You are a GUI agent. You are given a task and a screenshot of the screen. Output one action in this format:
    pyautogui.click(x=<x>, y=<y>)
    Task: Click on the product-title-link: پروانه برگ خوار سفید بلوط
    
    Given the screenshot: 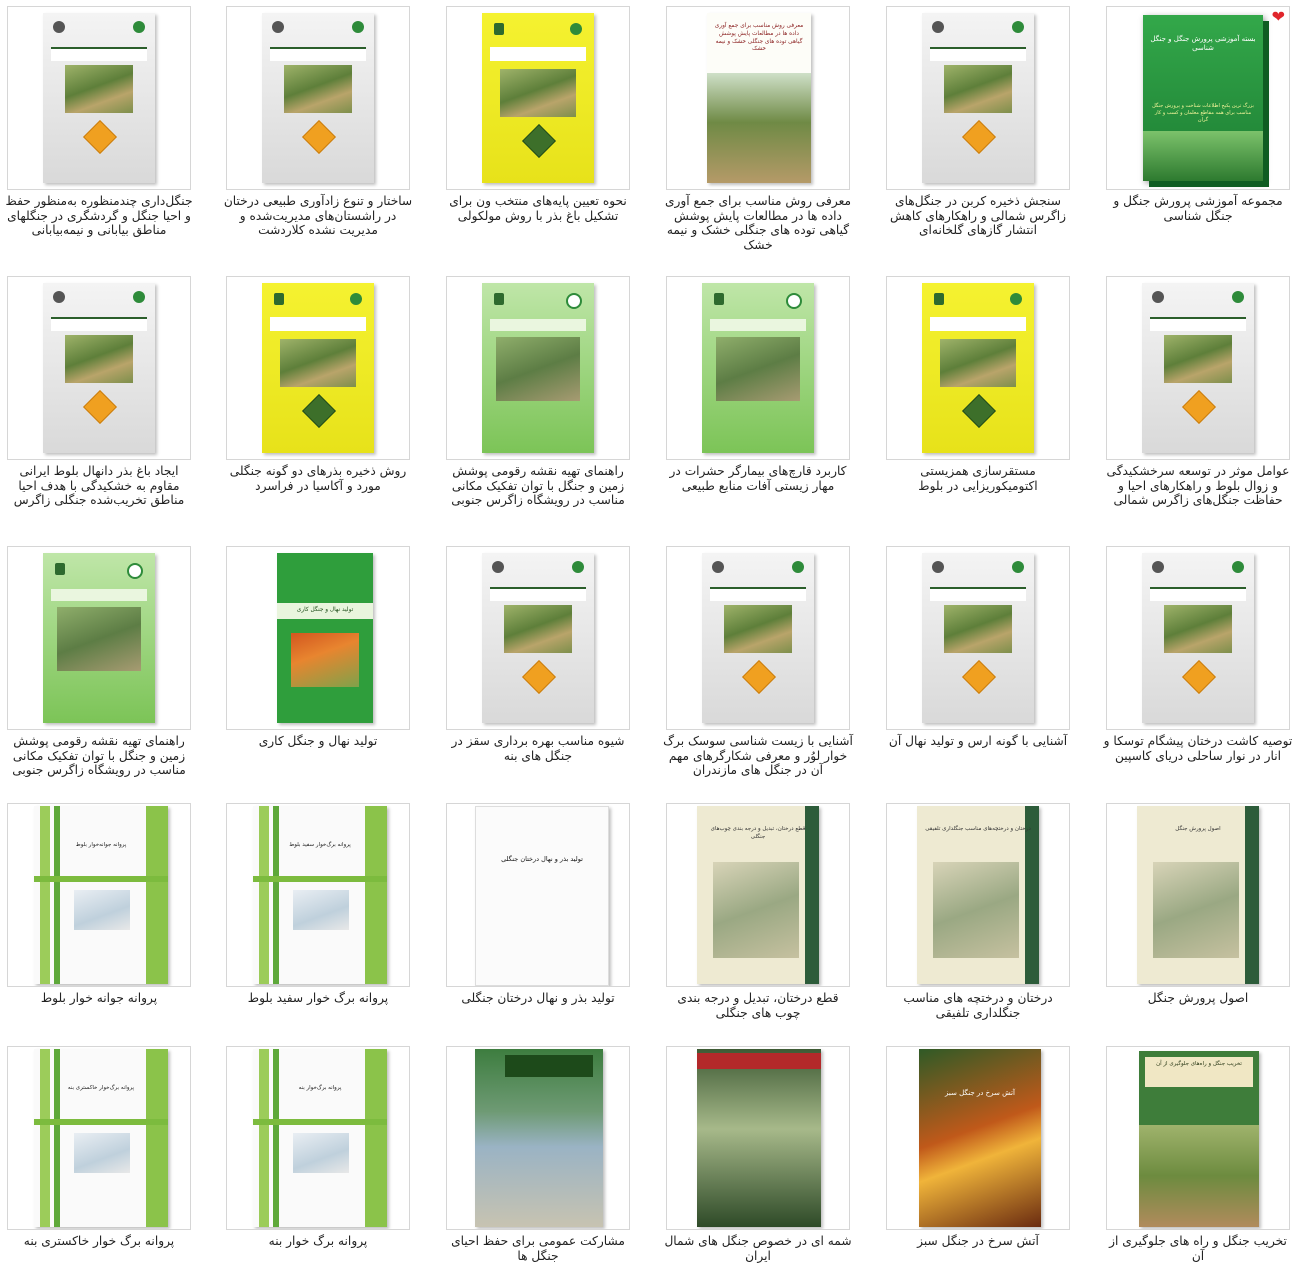 What is the action you would take?
    pyautogui.click(x=318, y=998)
    